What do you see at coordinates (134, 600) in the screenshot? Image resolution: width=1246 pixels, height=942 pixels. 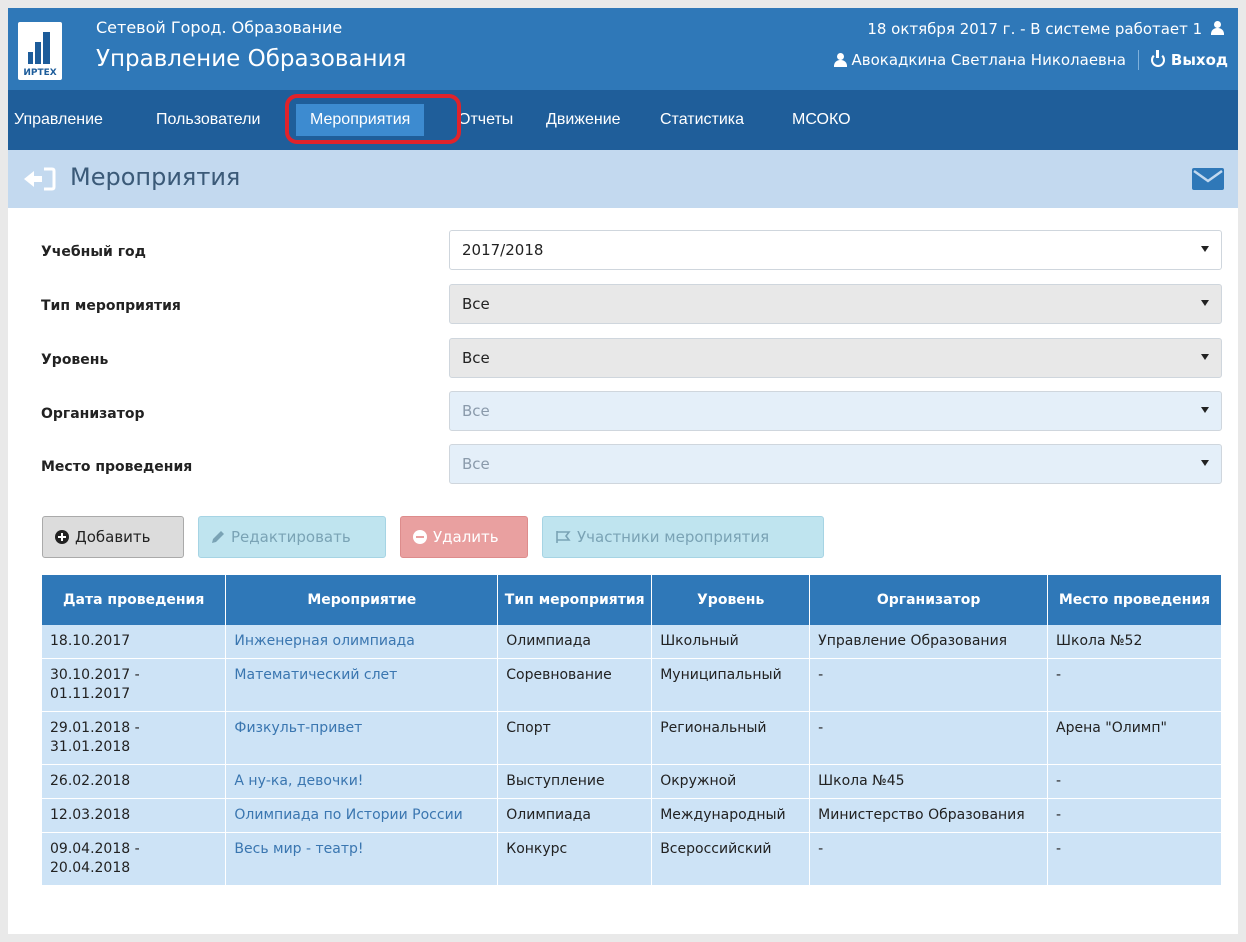 I see `column-header-date: Дата проведения` at bounding box center [134, 600].